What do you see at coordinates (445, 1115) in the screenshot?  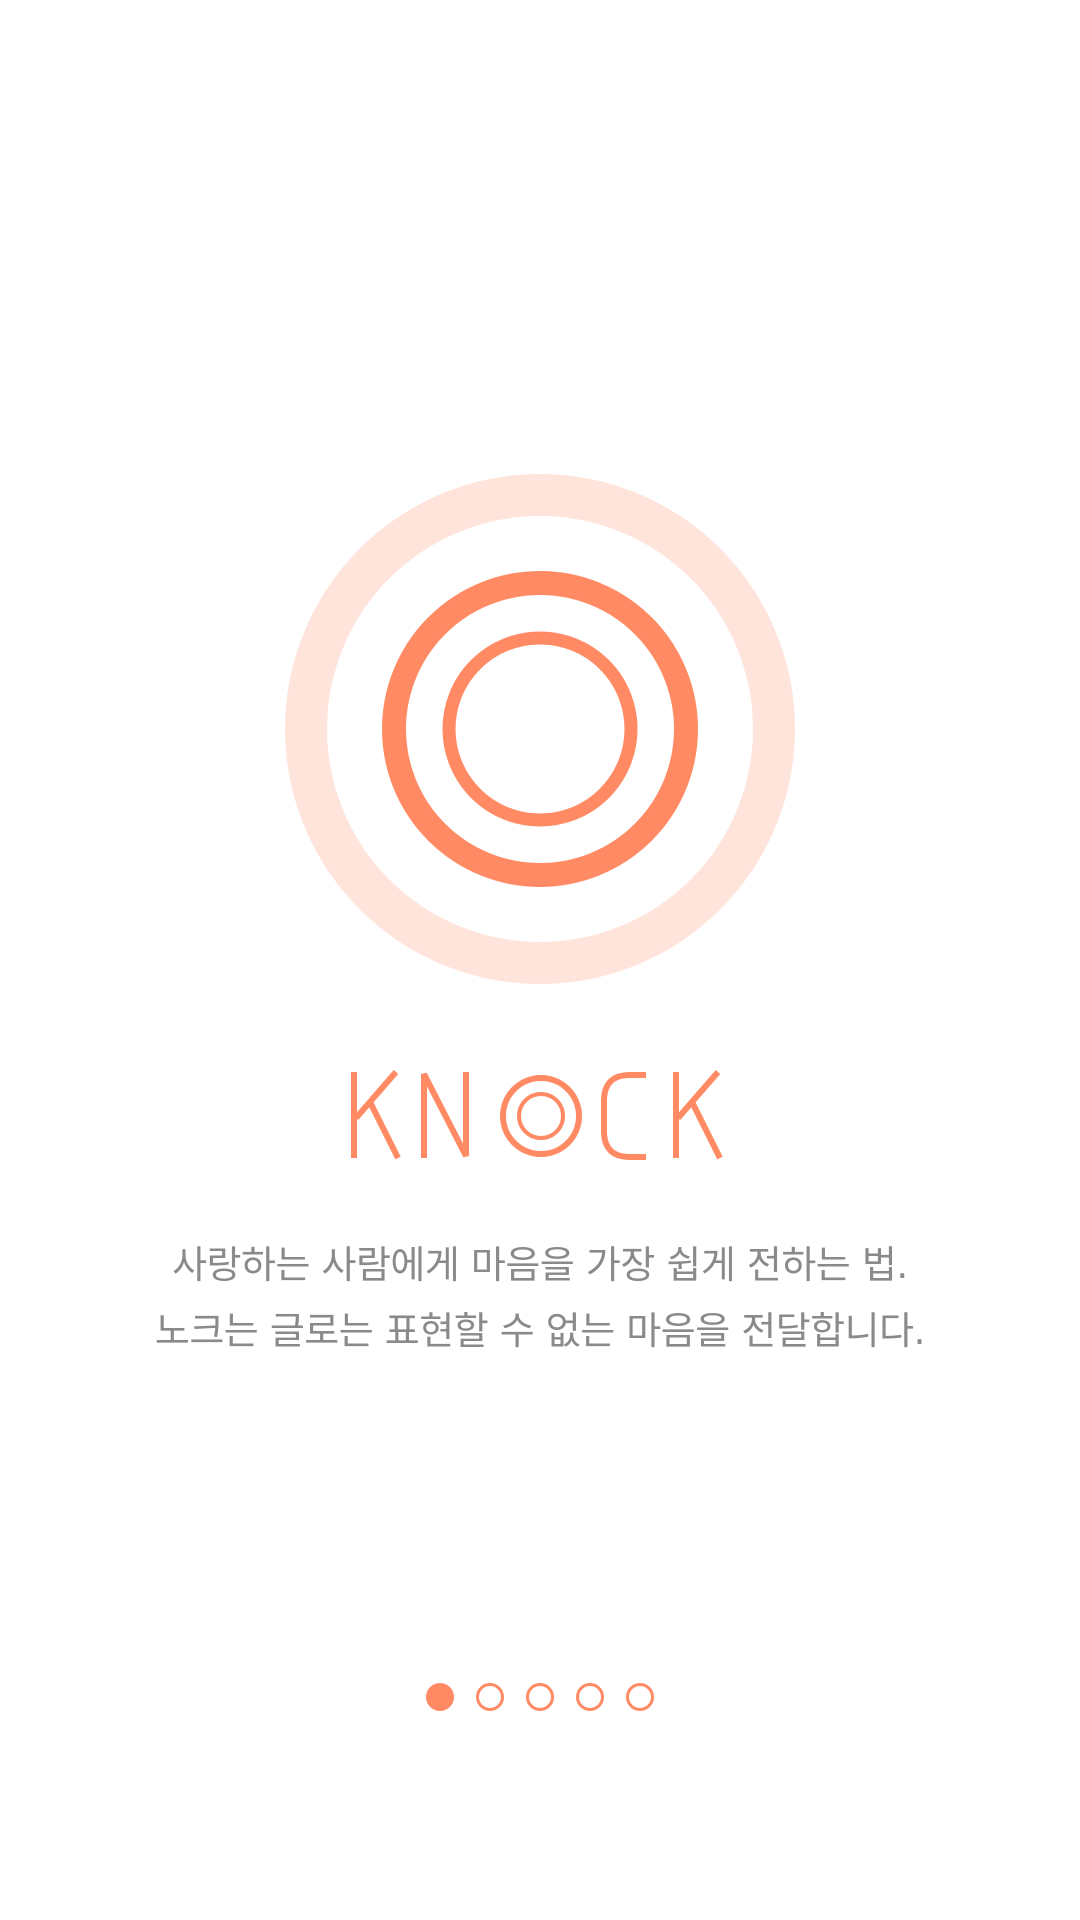 I see `wordmark-letter-n` at bounding box center [445, 1115].